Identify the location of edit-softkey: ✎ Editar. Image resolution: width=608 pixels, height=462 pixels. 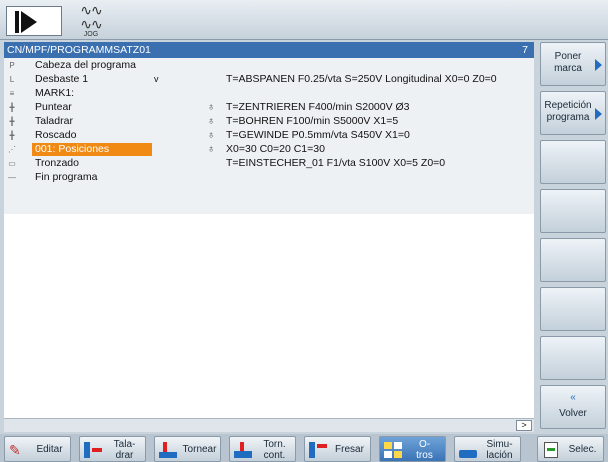
(37, 449).